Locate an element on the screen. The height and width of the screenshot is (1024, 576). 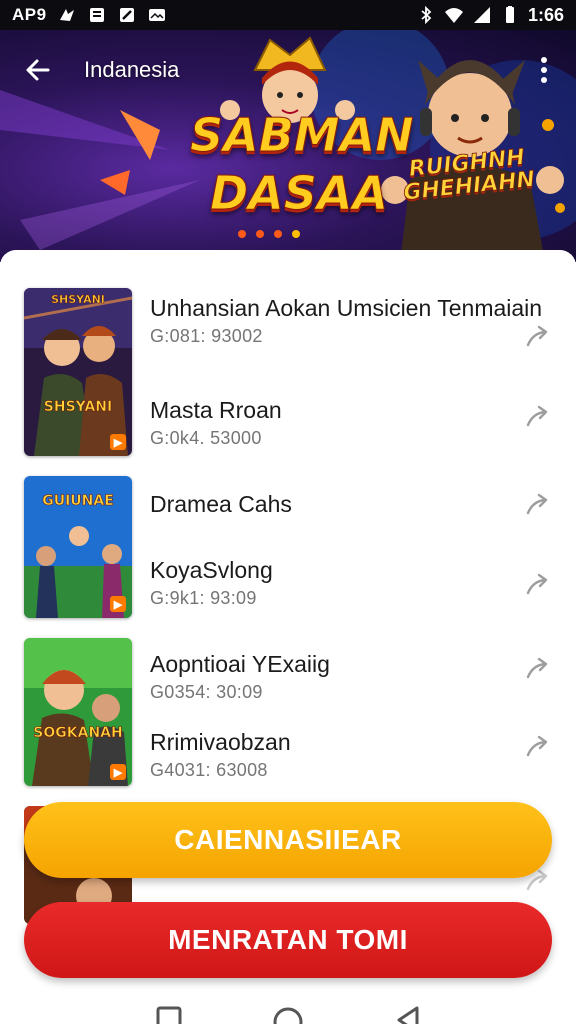
carrier-label: AP9 is located at coordinates (29, 14).